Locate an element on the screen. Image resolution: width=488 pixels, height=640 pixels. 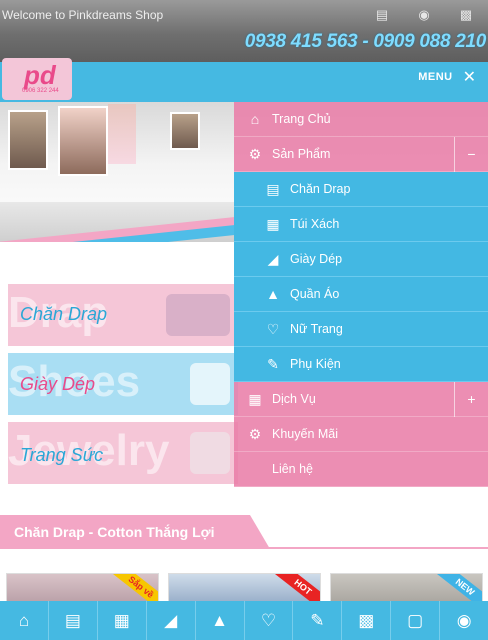
menu-toggle-button: MENU ✕ is located at coordinates (447, 77).